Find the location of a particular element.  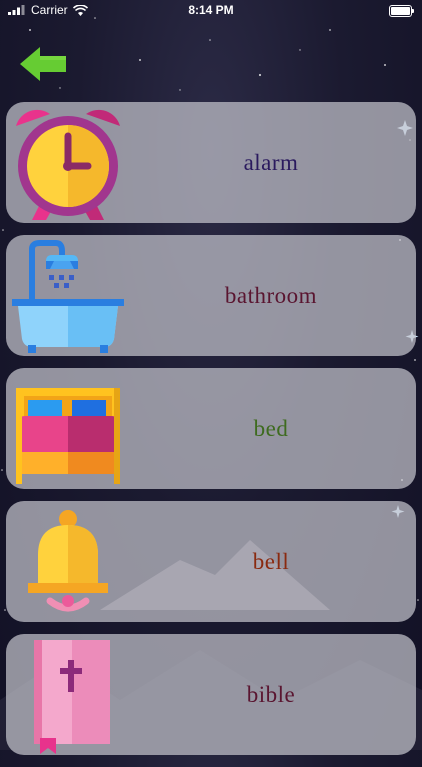

word-label: bible is located at coordinates (271, 694).